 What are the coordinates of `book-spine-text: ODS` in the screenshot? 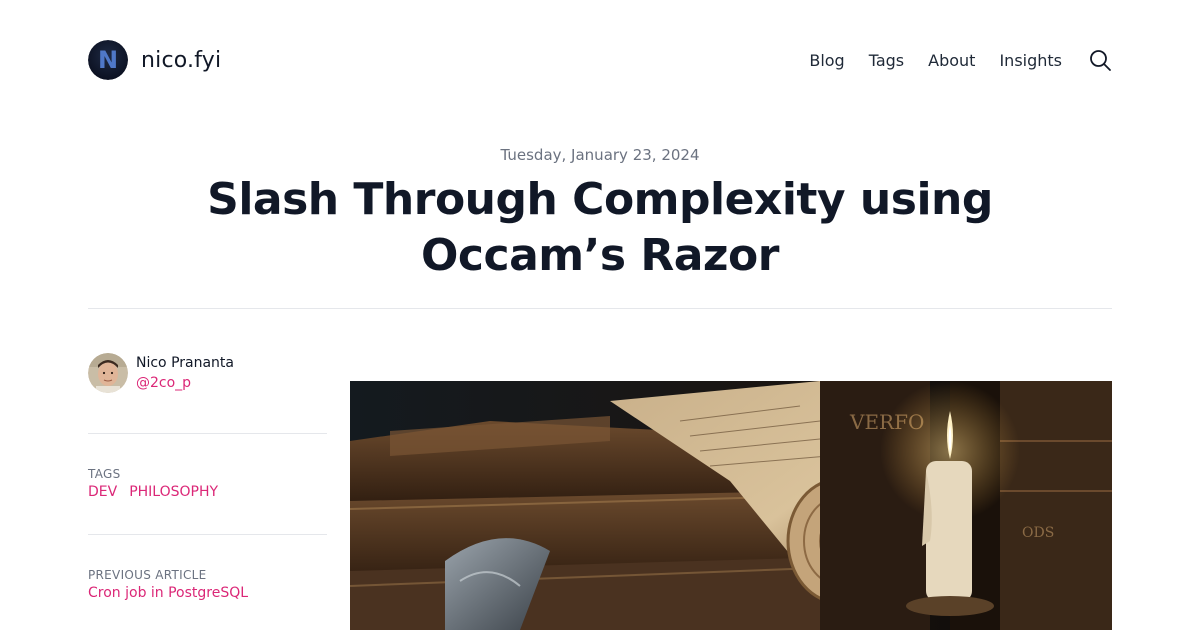 It's located at (1038, 533).